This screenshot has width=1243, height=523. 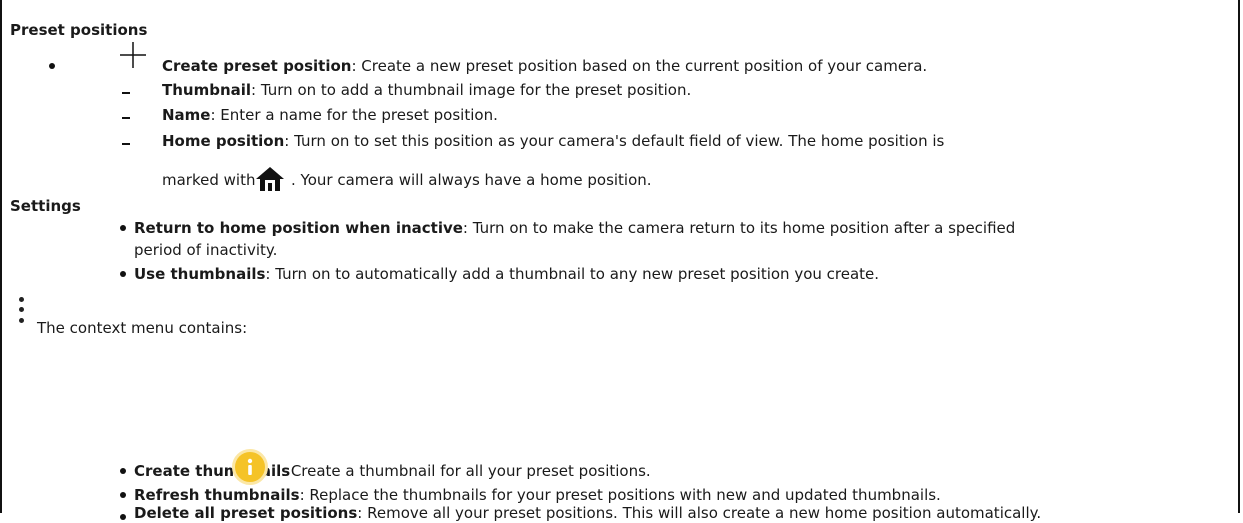 What do you see at coordinates (133, 55) in the screenshot?
I see `plus-icon` at bounding box center [133, 55].